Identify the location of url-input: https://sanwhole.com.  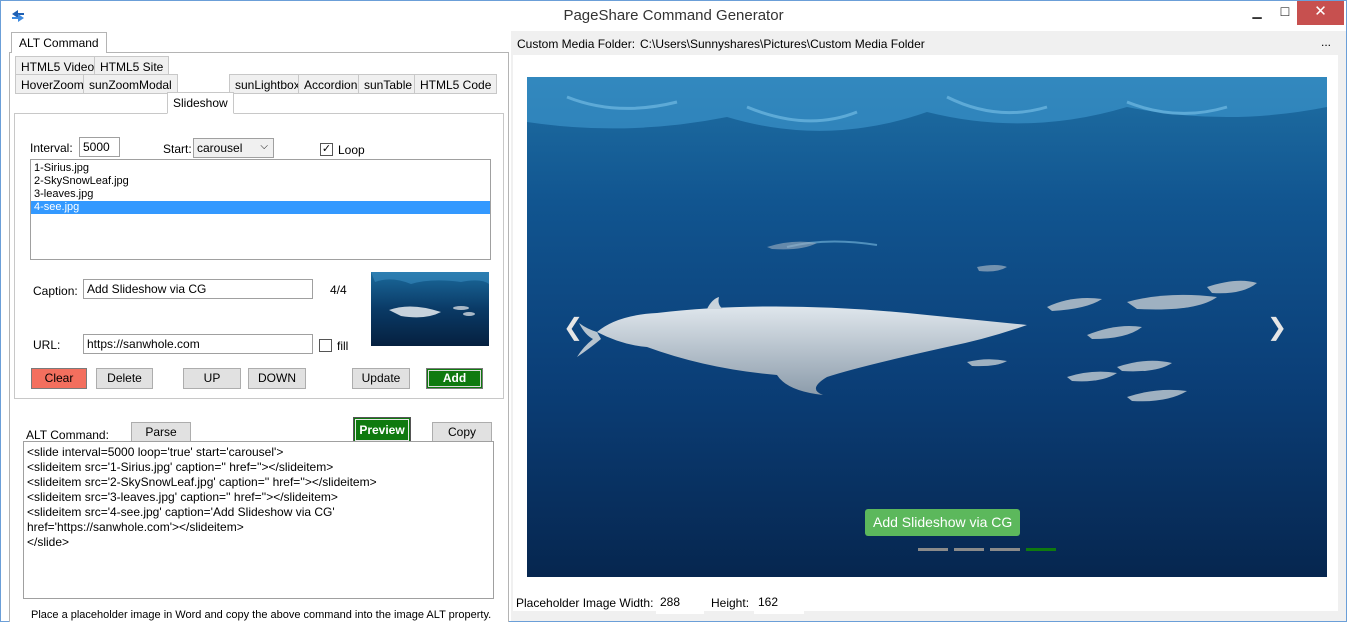
(198, 344).